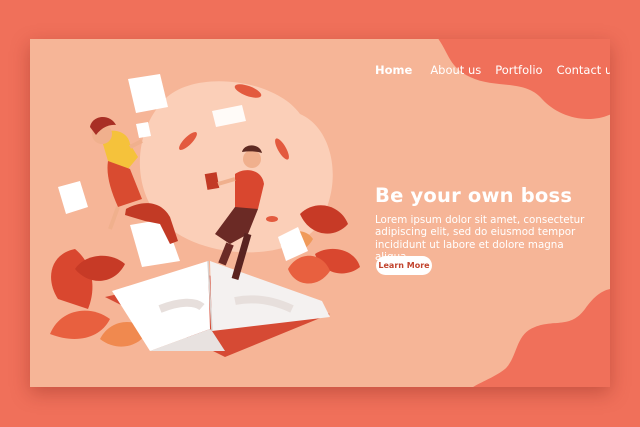 The height and width of the screenshot is (427, 640). I want to click on top-right-blob-shape, so click(524, 79).